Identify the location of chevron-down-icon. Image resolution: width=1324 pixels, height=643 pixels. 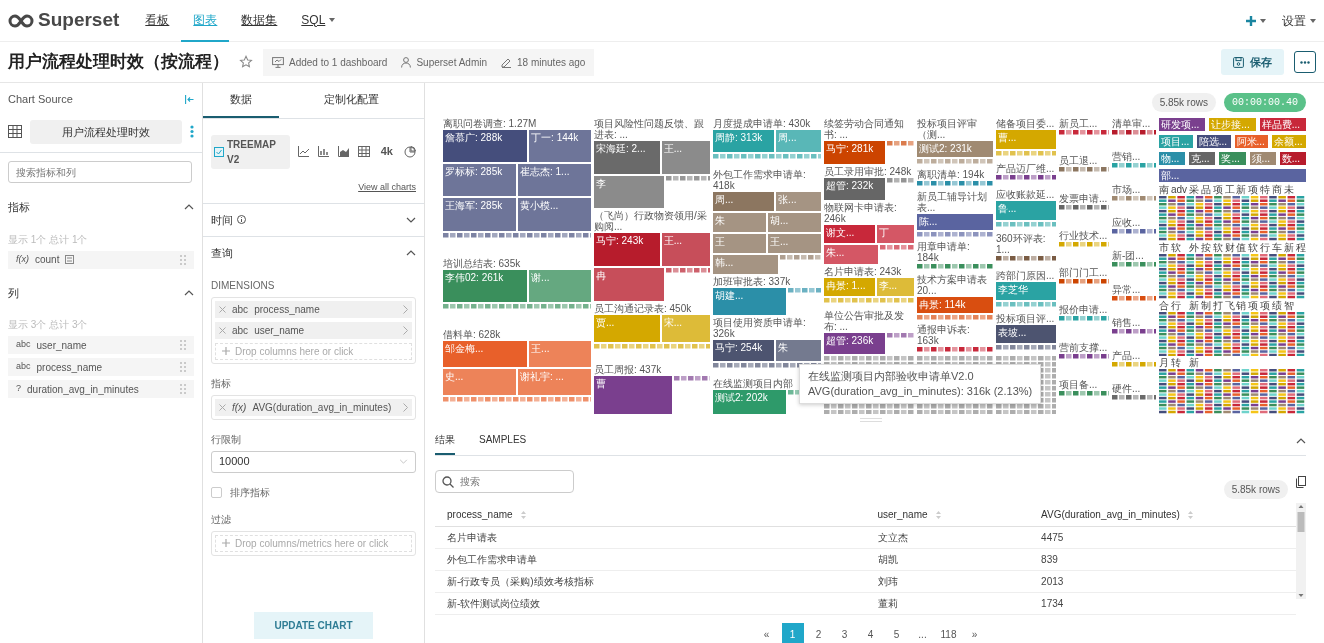
(411, 219).